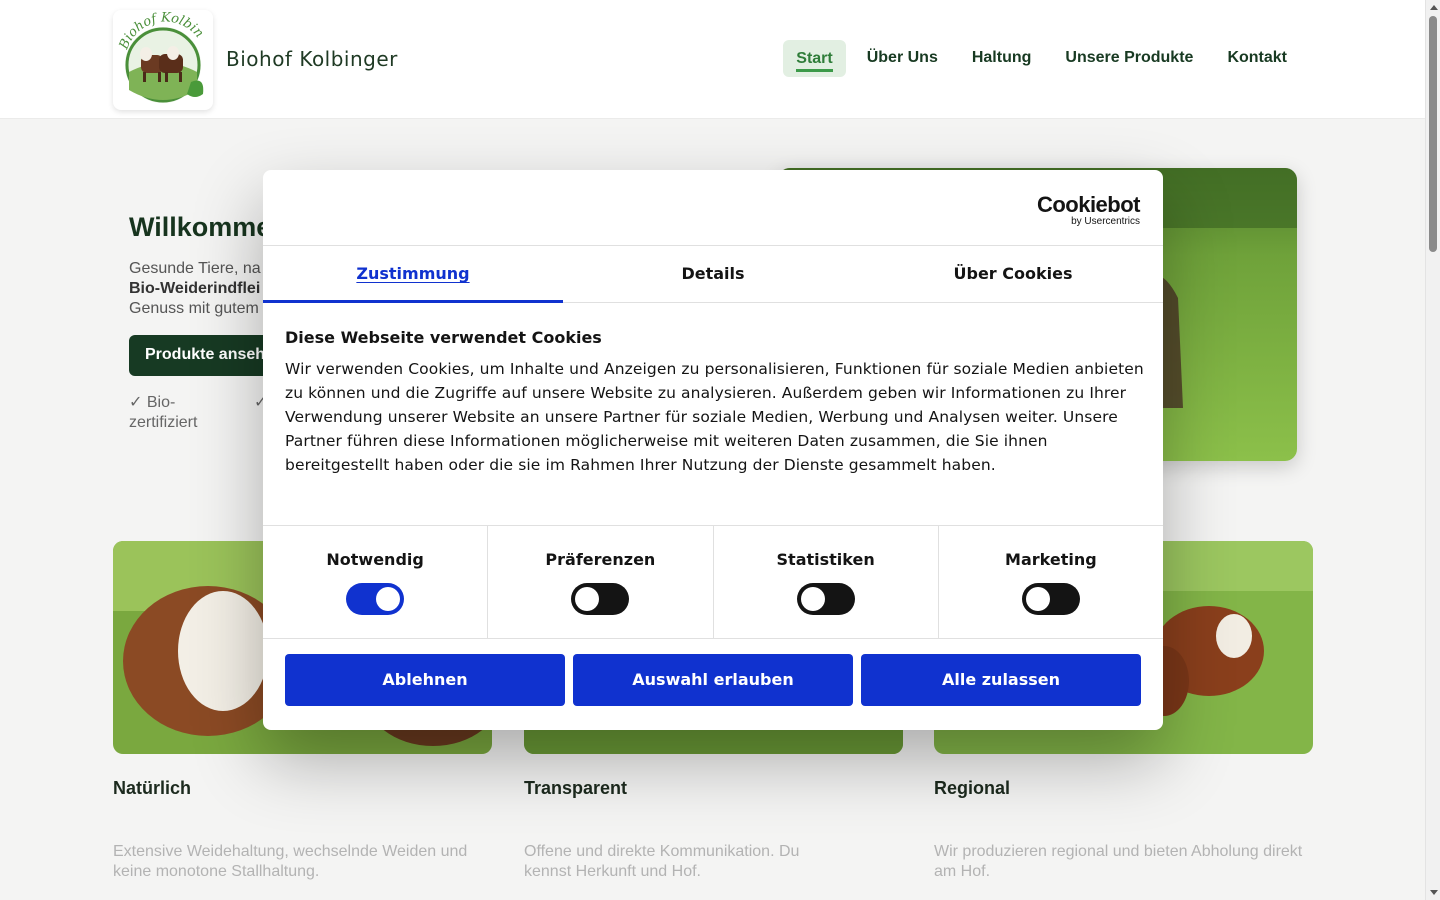  I want to click on toggle-label: Marketing, so click(1051, 559).